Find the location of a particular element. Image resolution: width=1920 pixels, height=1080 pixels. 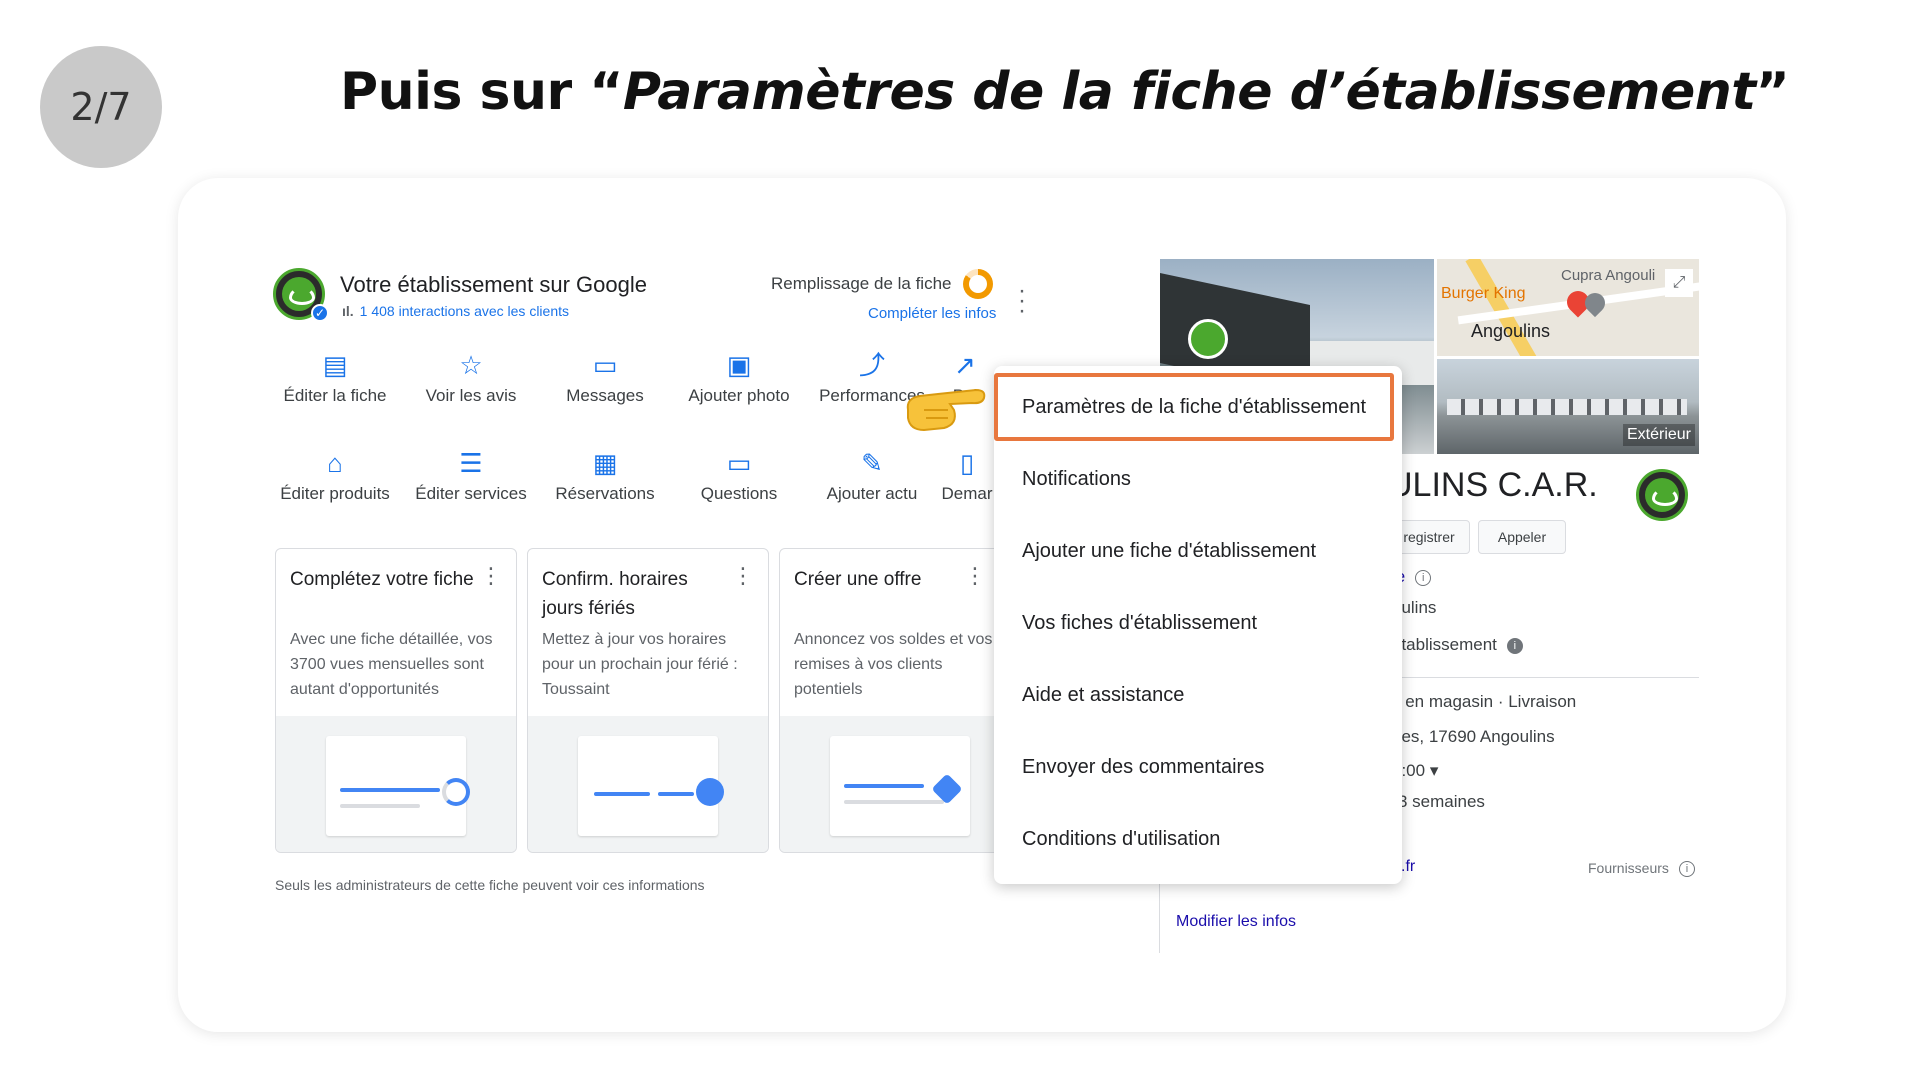

menu-item-add-profile: Ajouter une fiche d'établissement is located at coordinates (1169, 551).